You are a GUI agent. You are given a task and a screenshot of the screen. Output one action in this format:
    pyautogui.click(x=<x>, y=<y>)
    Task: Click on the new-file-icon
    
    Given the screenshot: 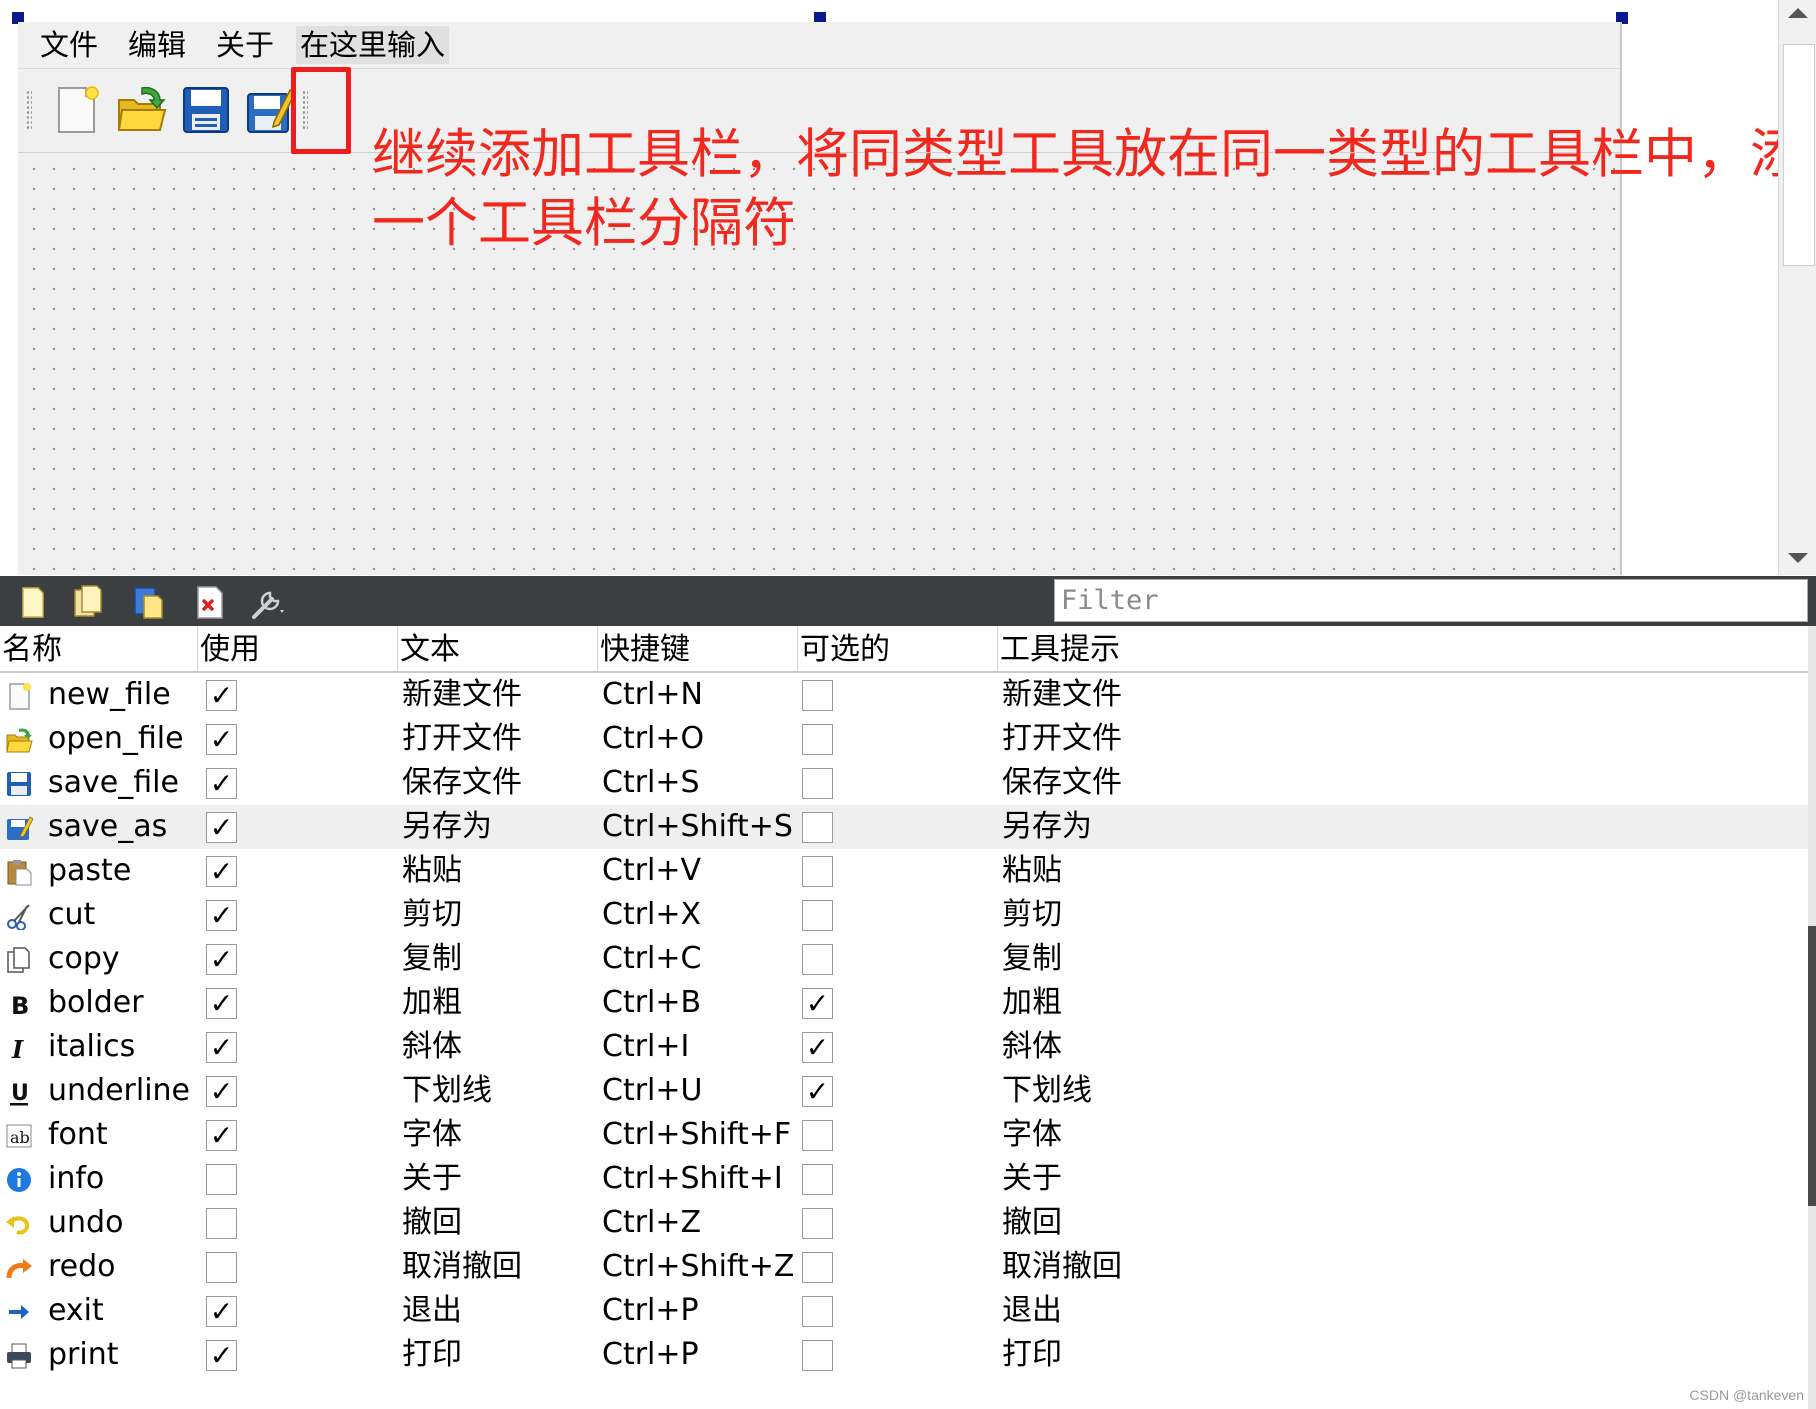 What is the action you would take?
    pyautogui.click(x=76, y=110)
    